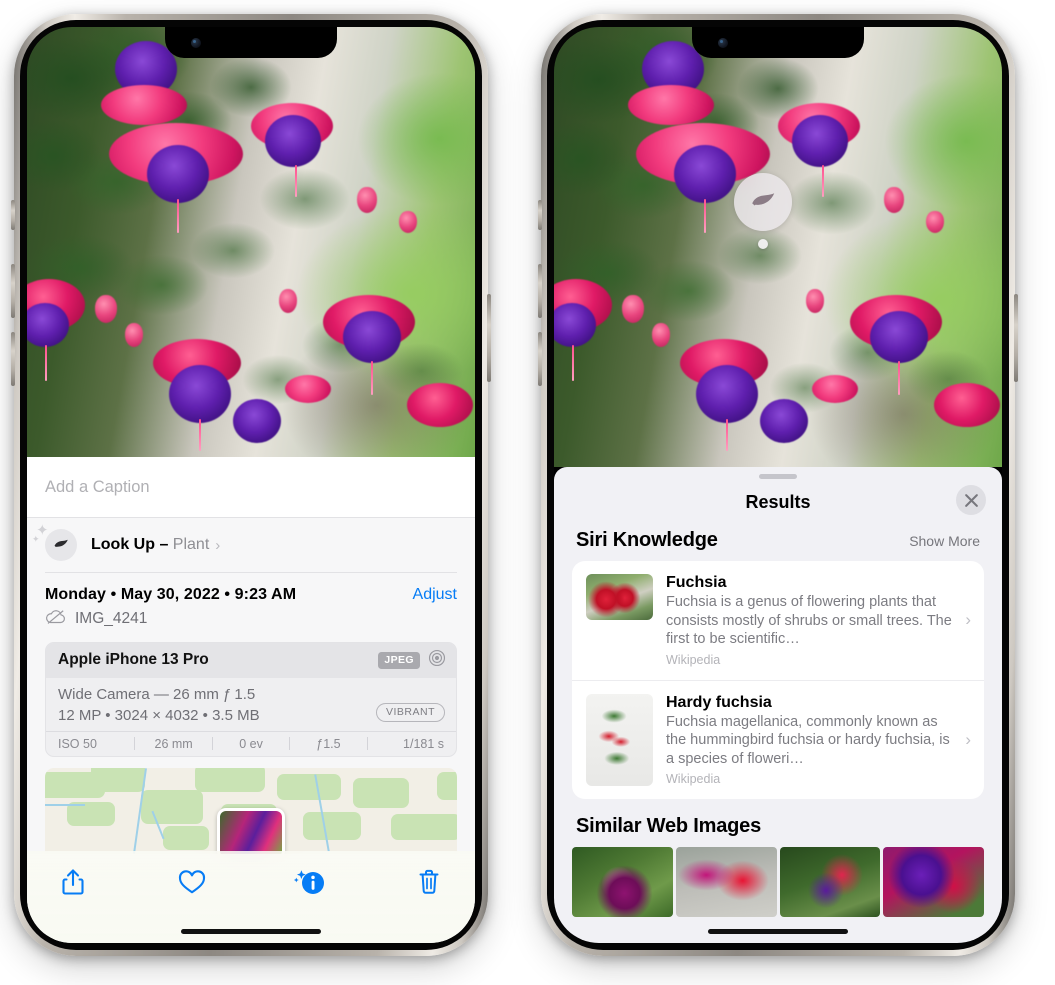 This screenshot has width=1055, height=985. What do you see at coordinates (696, 582) in the screenshot?
I see `result-title: Fuchsia` at bounding box center [696, 582].